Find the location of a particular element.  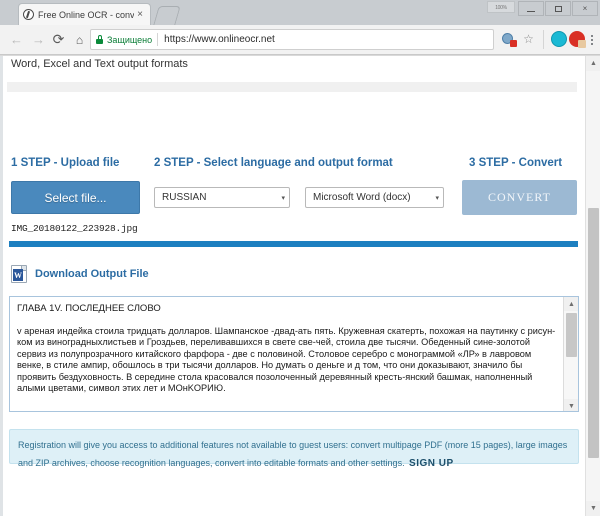

ocr-output-heading: ГЛАВА 1V. ПОСЛЕДНЕЕ СЛОВО is located at coordinates (89, 308).